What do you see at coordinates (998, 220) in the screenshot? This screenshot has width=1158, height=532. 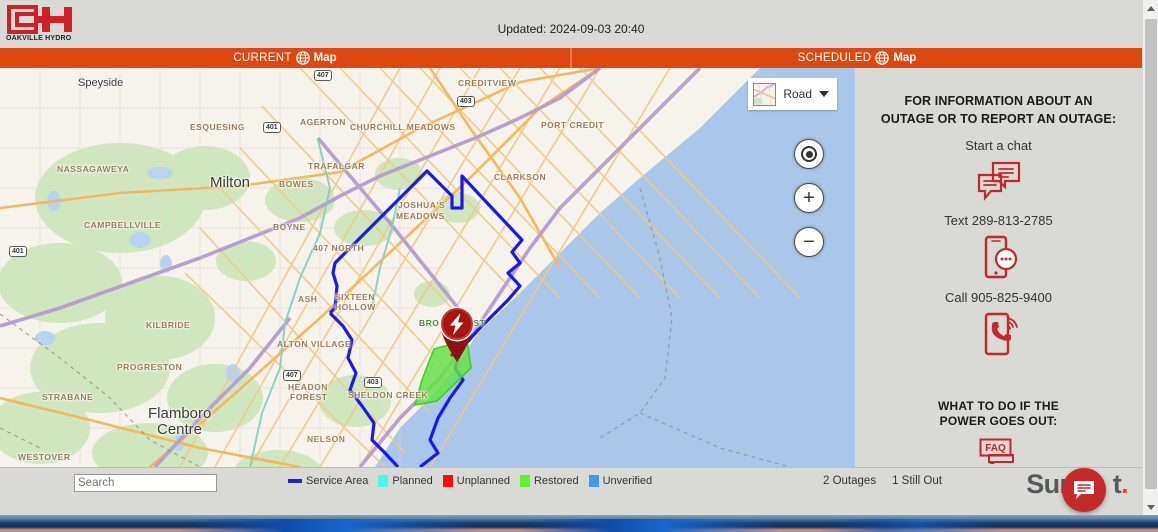 I see `text-number-label: Text 289-813-2785` at bounding box center [998, 220].